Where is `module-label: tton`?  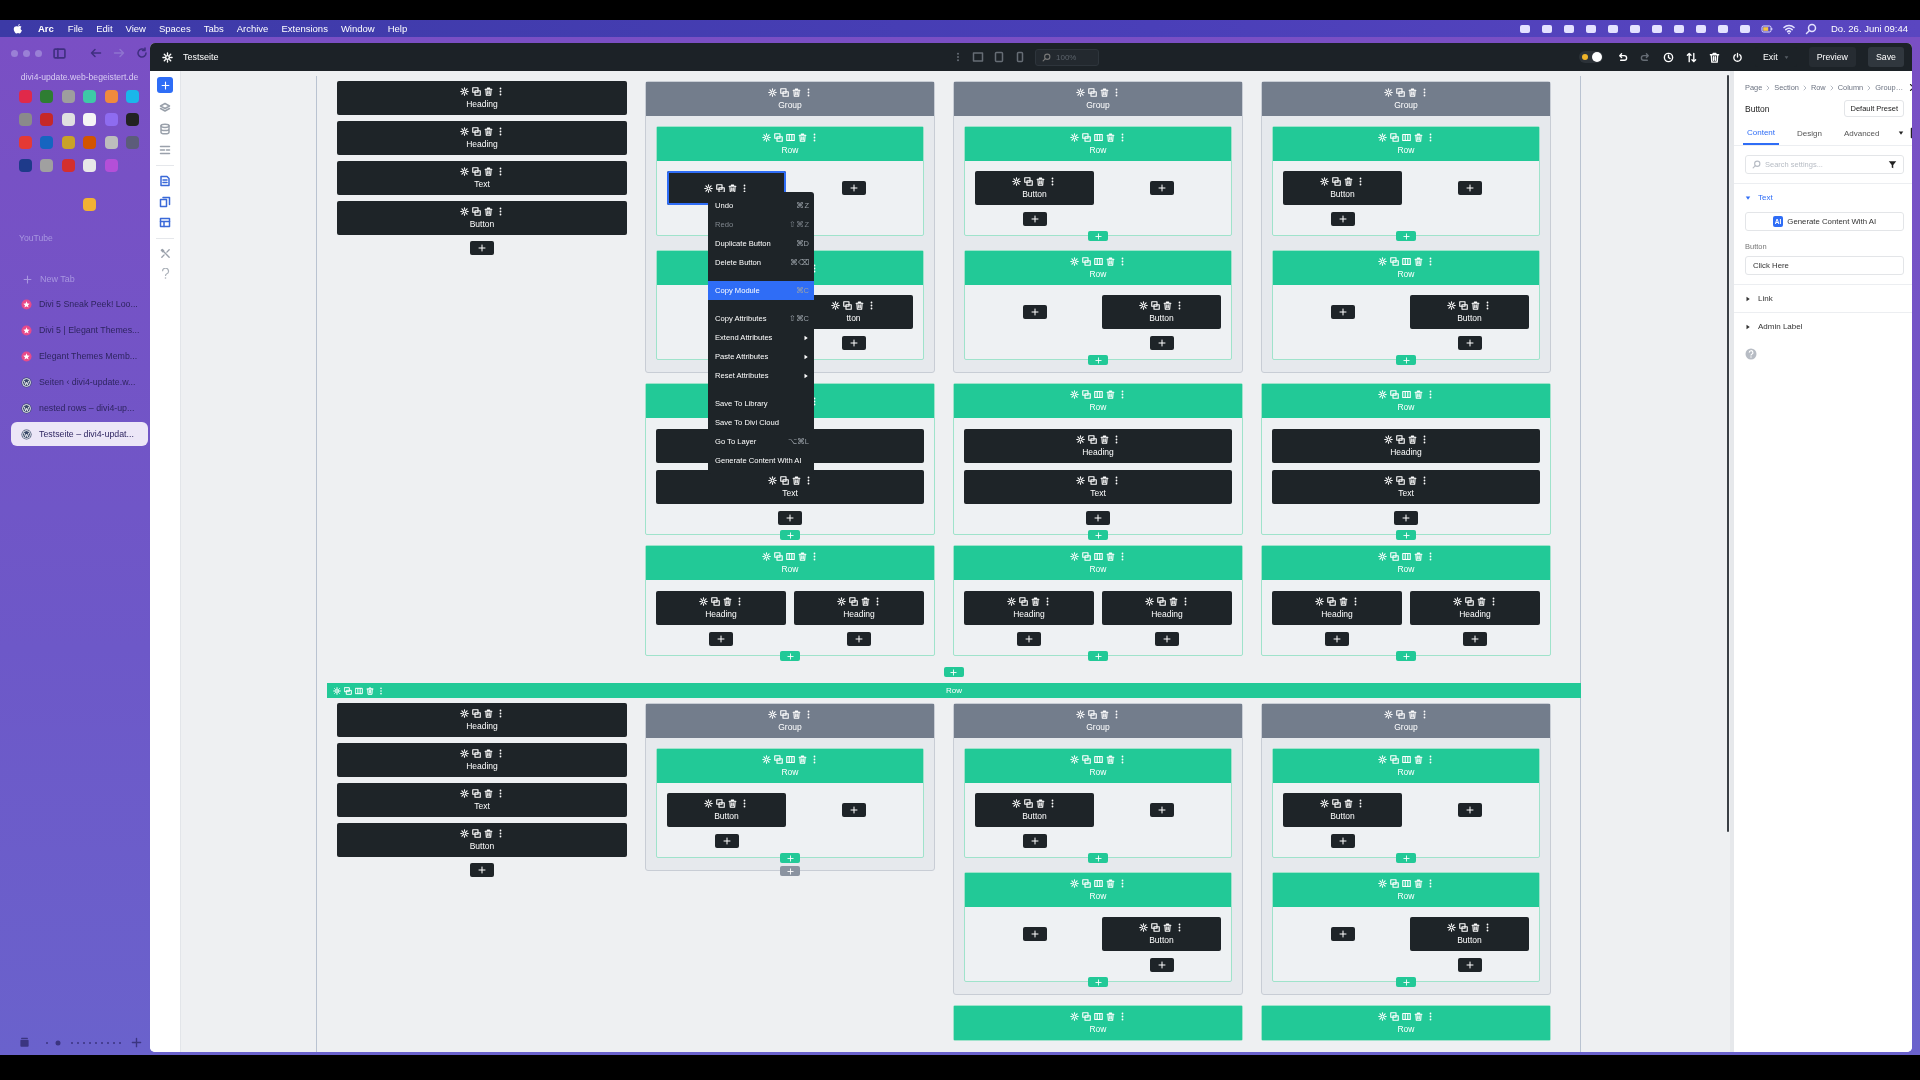 module-label: tton is located at coordinates (853, 318).